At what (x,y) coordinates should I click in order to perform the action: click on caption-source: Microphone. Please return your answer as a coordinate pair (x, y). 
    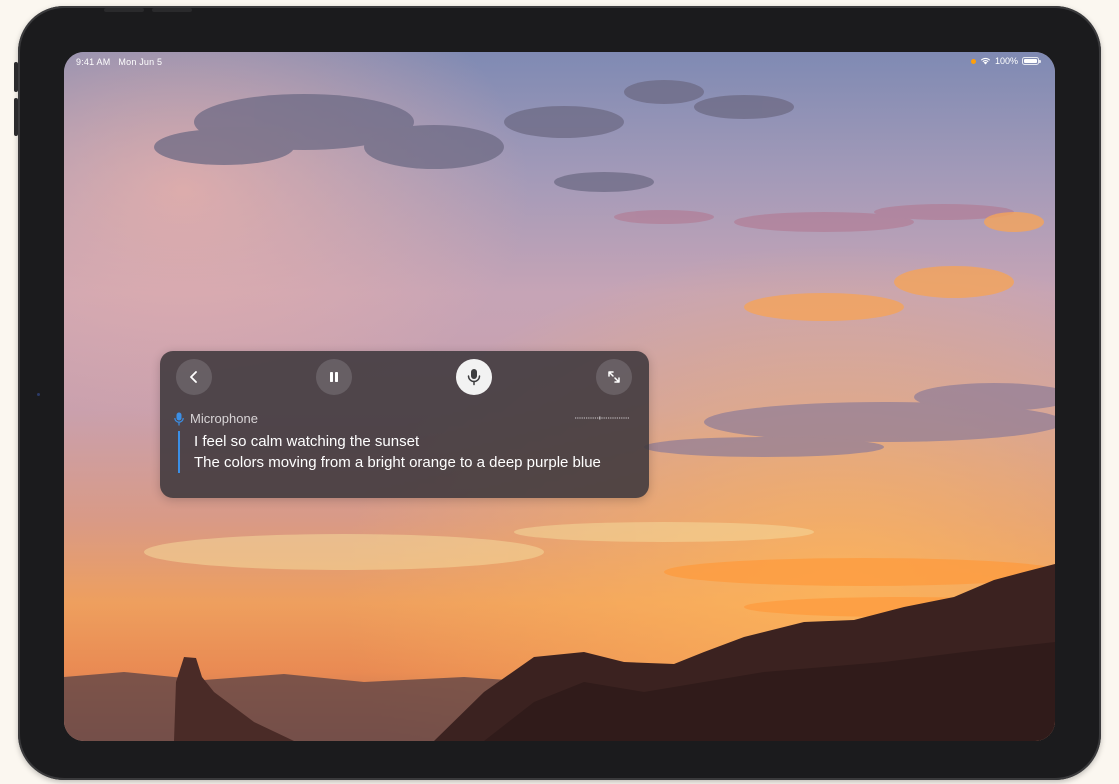
    Looking at the image, I should click on (216, 418).